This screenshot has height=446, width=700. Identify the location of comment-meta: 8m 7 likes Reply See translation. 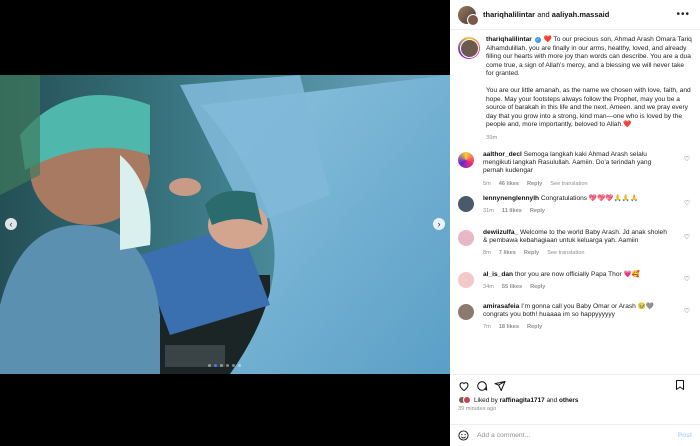
(578, 253).